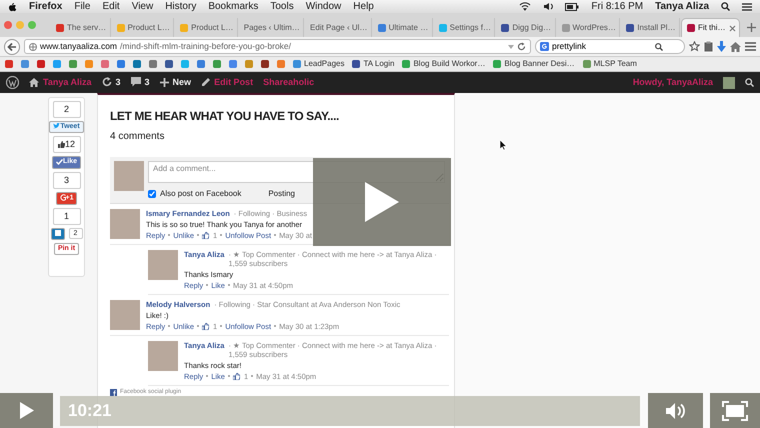 The height and width of the screenshot is (428, 760). What do you see at coordinates (521, 46) in the screenshot?
I see `reload-icon` at bounding box center [521, 46].